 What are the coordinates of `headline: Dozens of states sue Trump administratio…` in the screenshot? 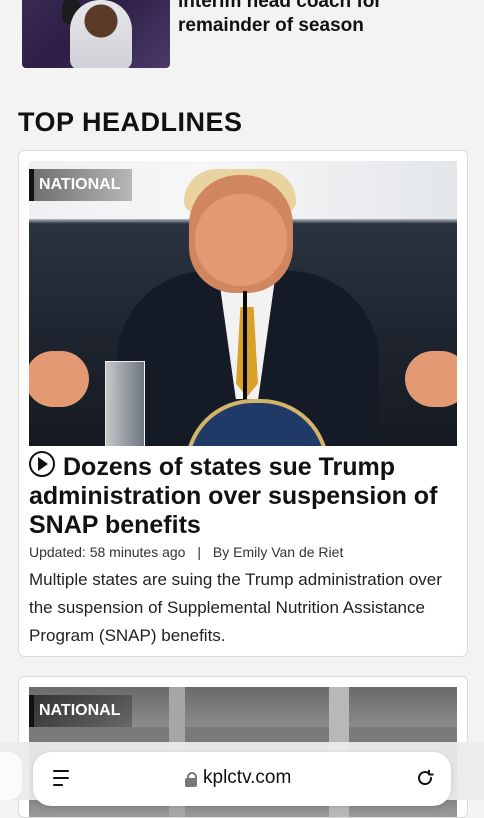 It's located at (243, 494).